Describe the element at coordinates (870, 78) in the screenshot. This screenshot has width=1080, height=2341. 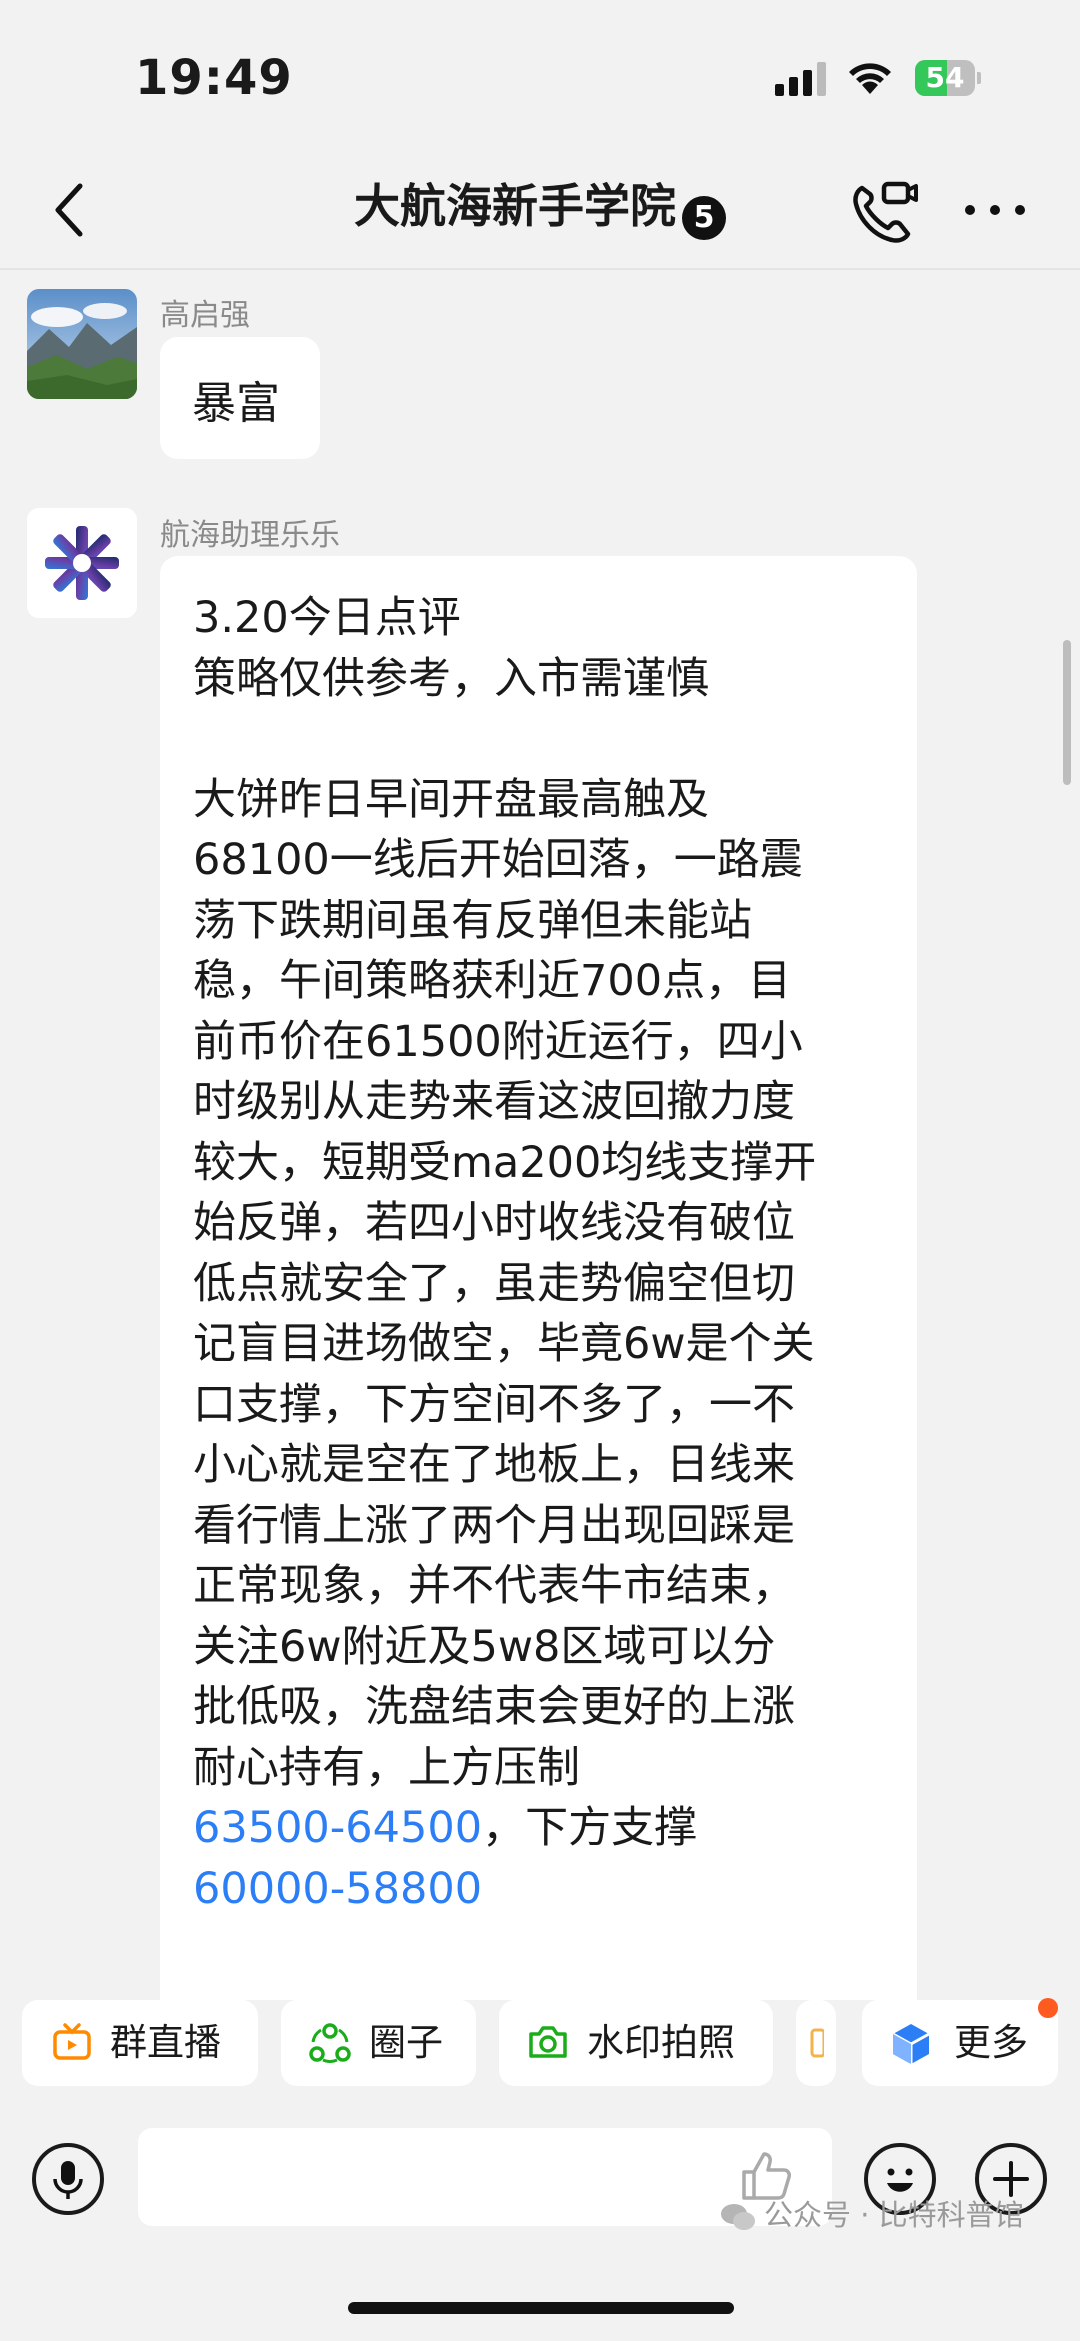
I see `wifi-icon` at that location.